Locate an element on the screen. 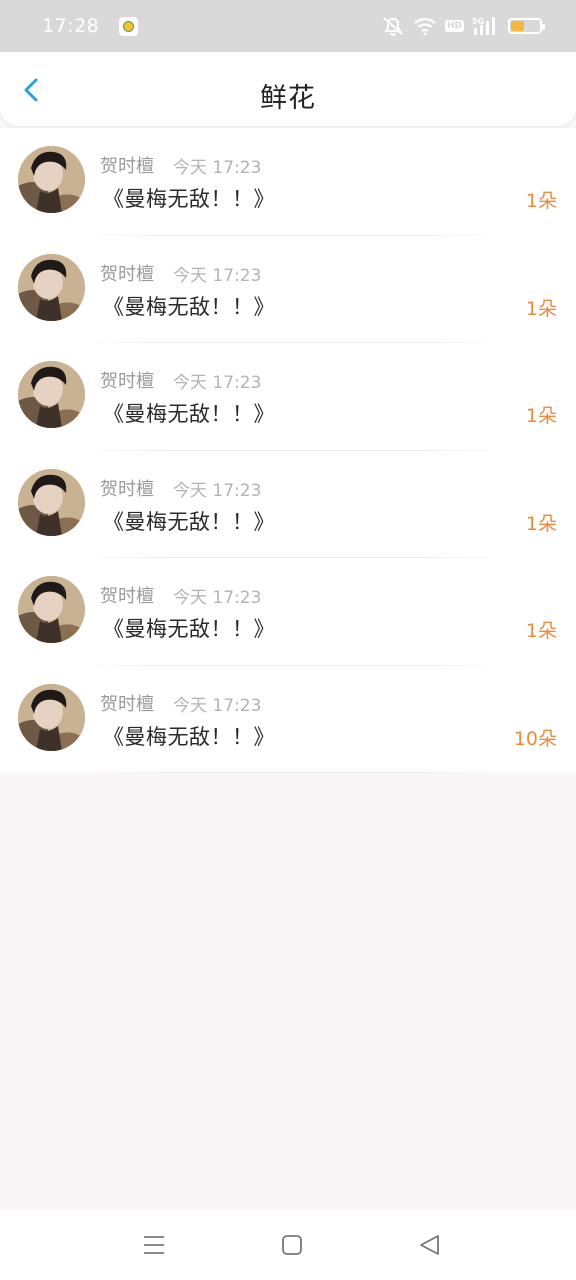 Image resolution: width=576 pixels, height=1280 pixels. flower-count: 10朵 is located at coordinates (535, 738).